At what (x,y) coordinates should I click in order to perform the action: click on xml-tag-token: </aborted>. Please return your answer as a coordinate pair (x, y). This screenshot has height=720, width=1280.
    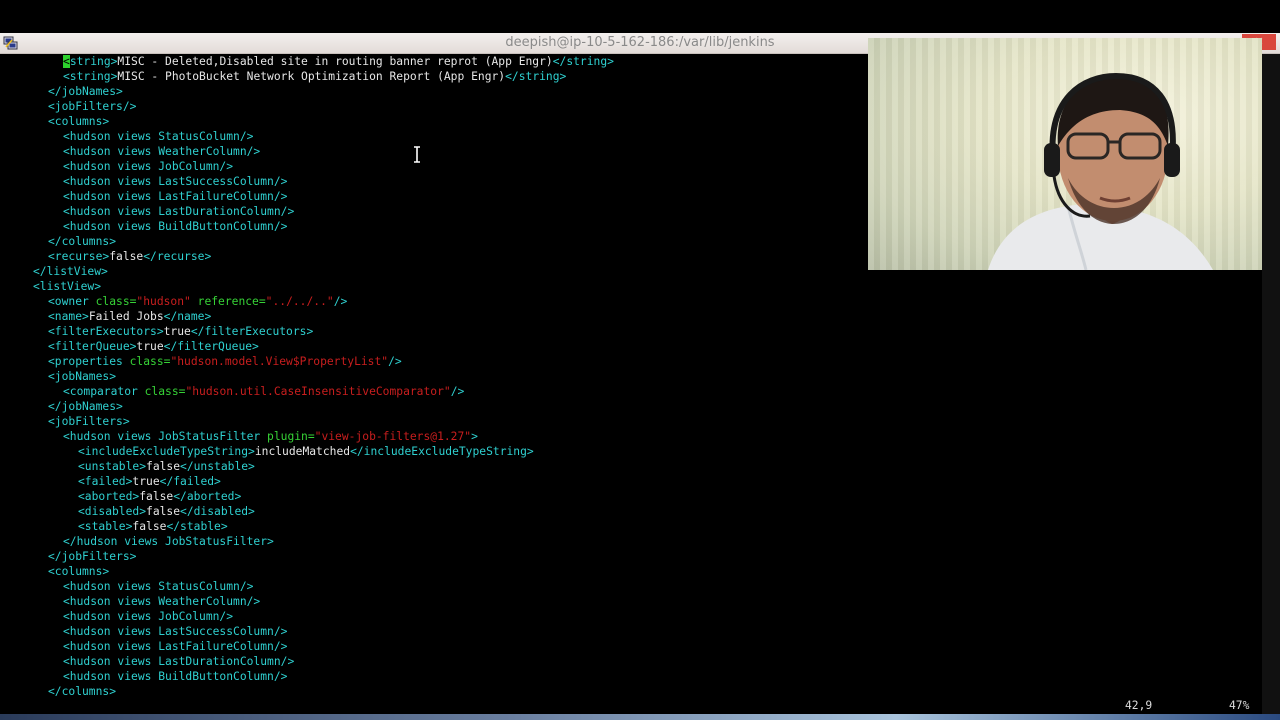
    Looking at the image, I should click on (207, 496).